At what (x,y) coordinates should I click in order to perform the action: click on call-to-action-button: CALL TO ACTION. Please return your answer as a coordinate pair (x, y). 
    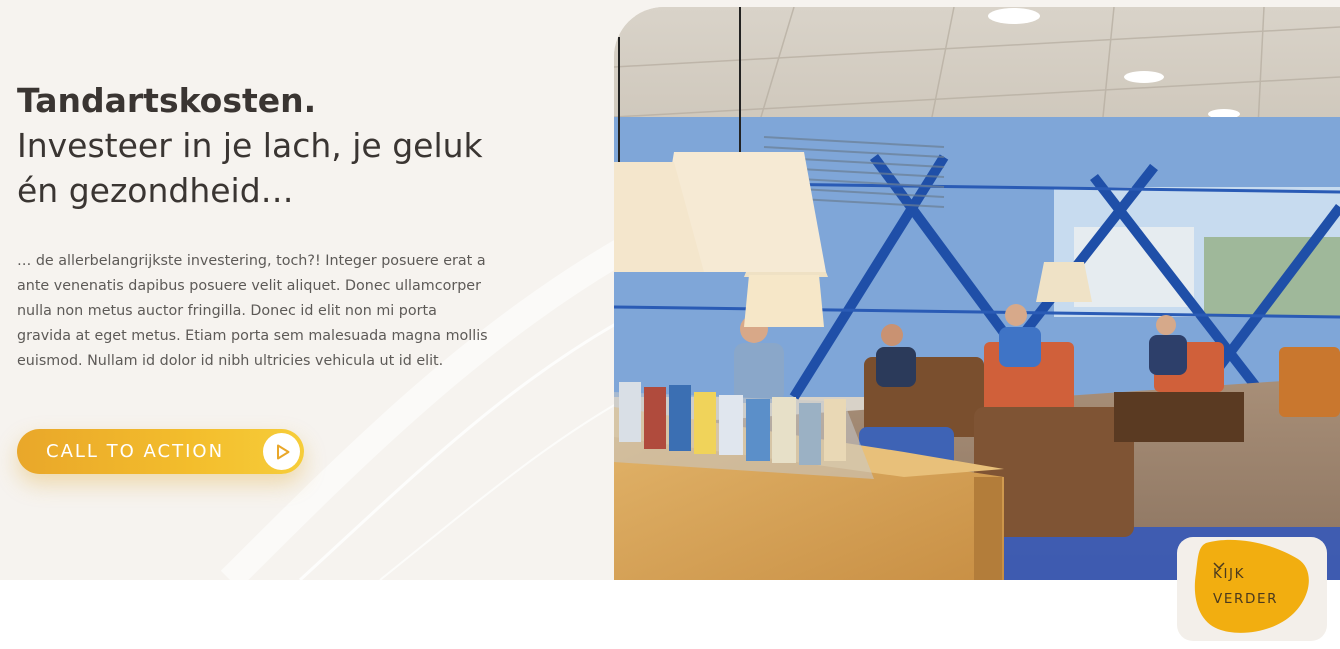
    Looking at the image, I should click on (160, 451).